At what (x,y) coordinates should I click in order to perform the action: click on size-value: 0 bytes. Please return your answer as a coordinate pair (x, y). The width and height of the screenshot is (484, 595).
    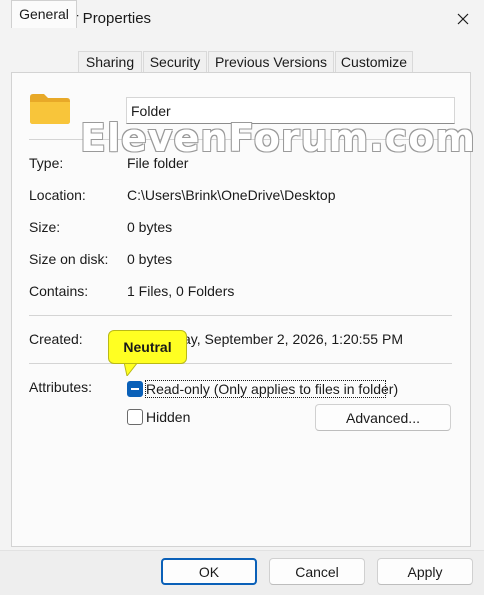
    Looking at the image, I should click on (150, 227).